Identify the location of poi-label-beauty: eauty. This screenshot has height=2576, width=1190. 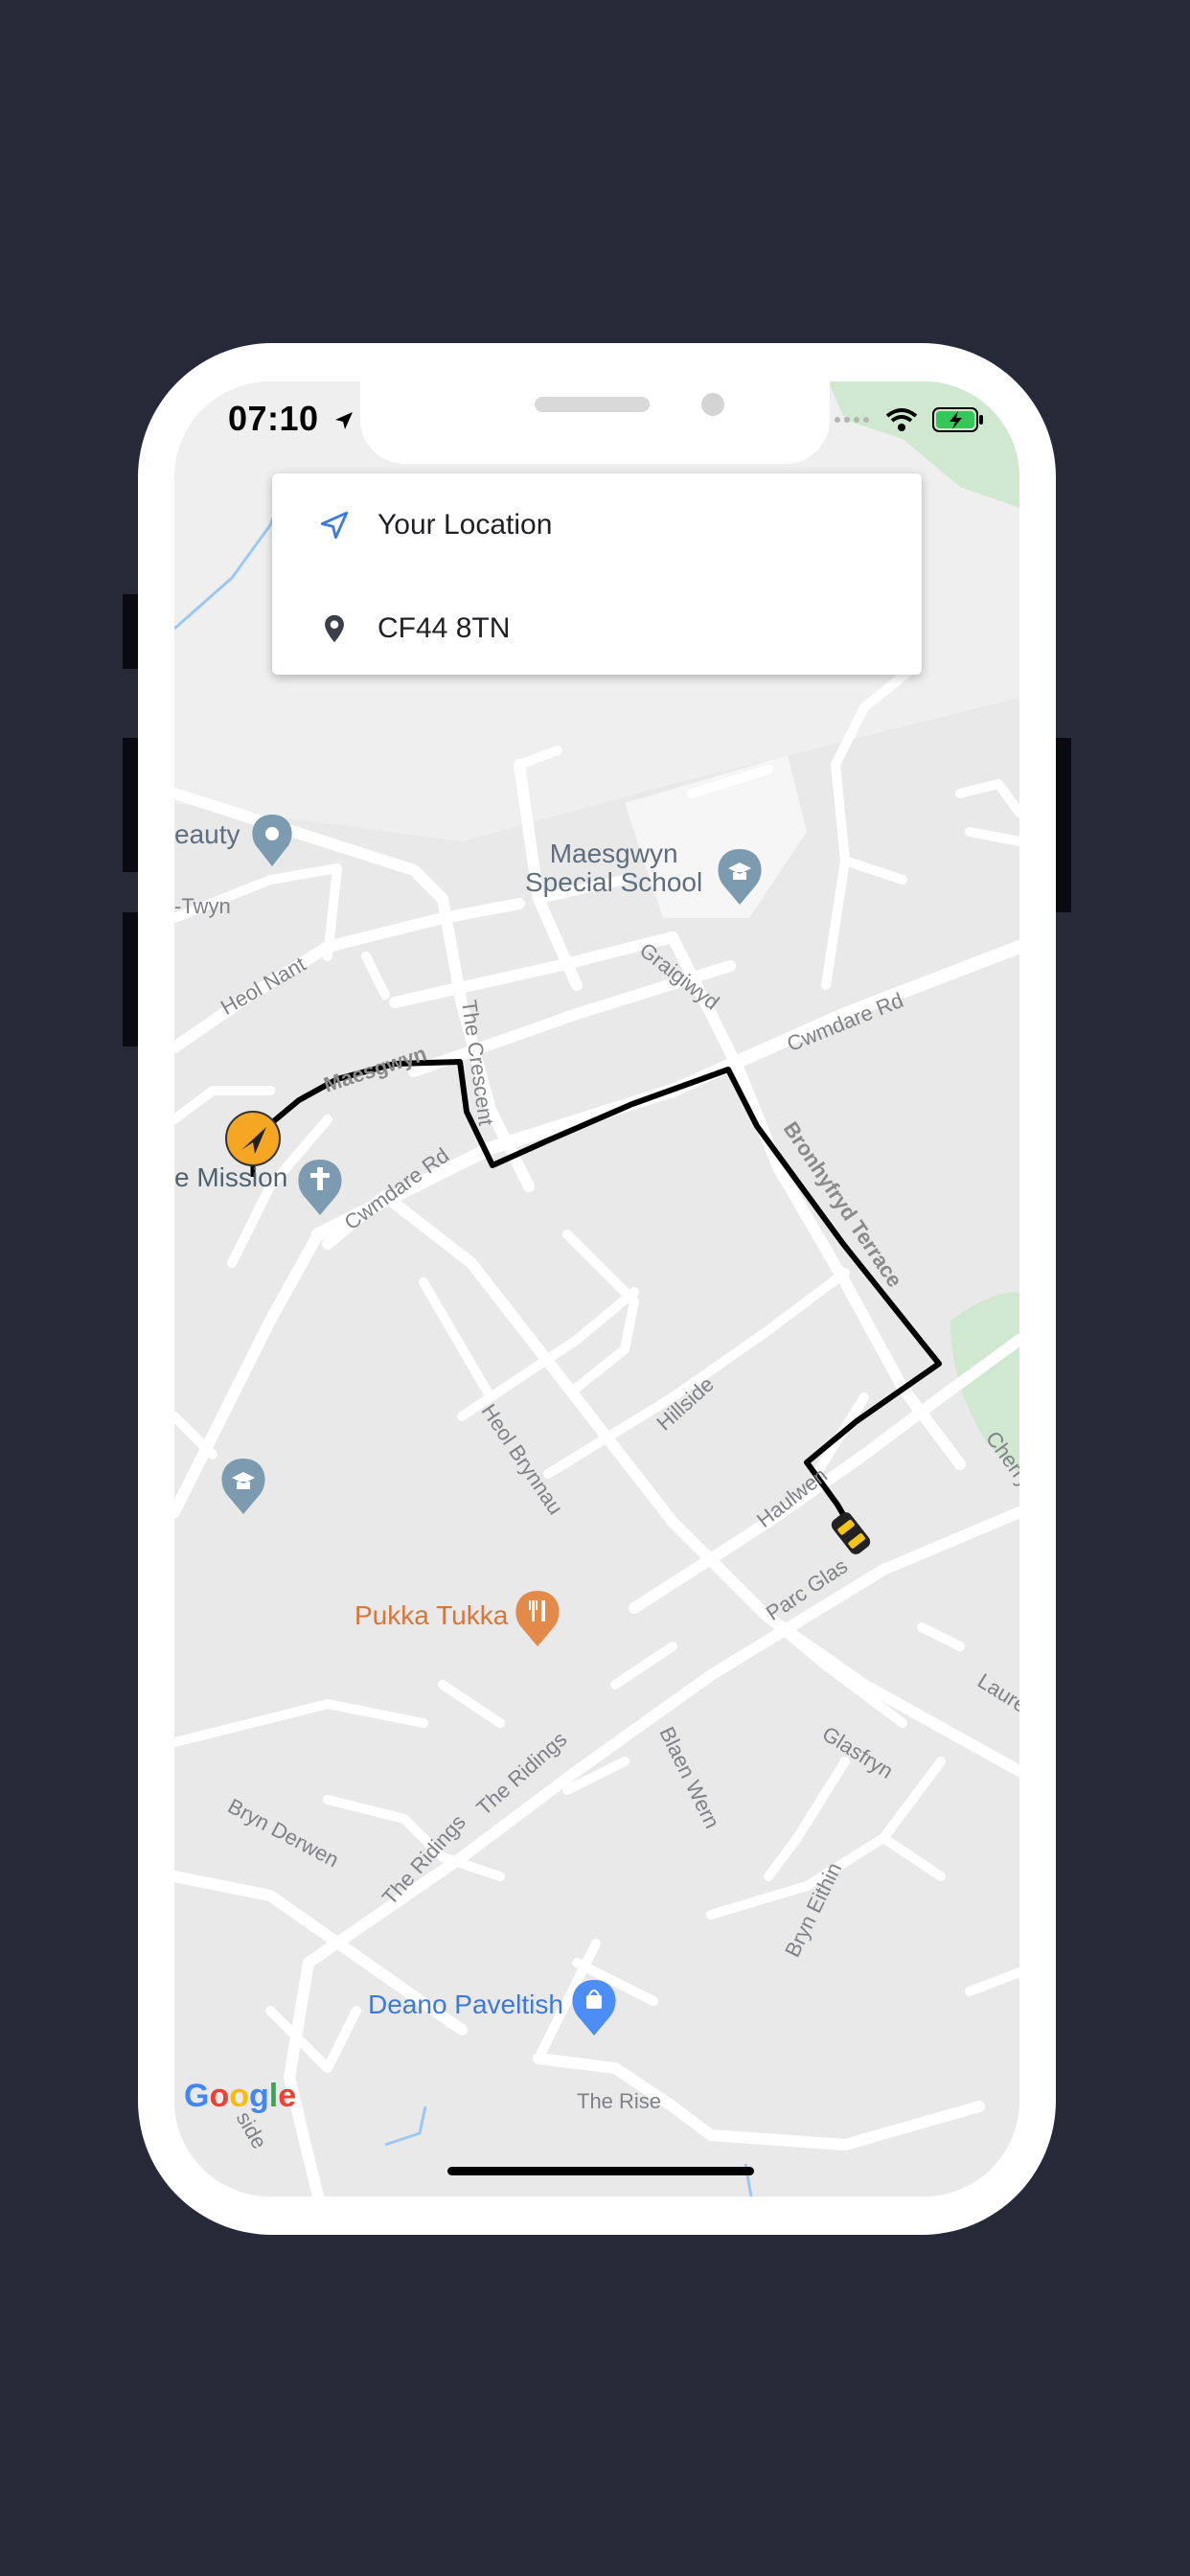
(207, 834).